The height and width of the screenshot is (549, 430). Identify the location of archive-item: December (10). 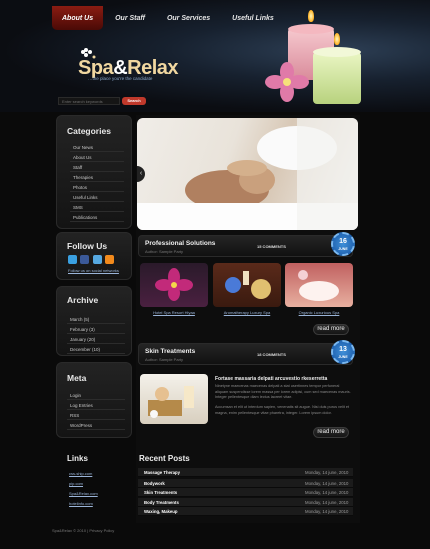
(96, 349).